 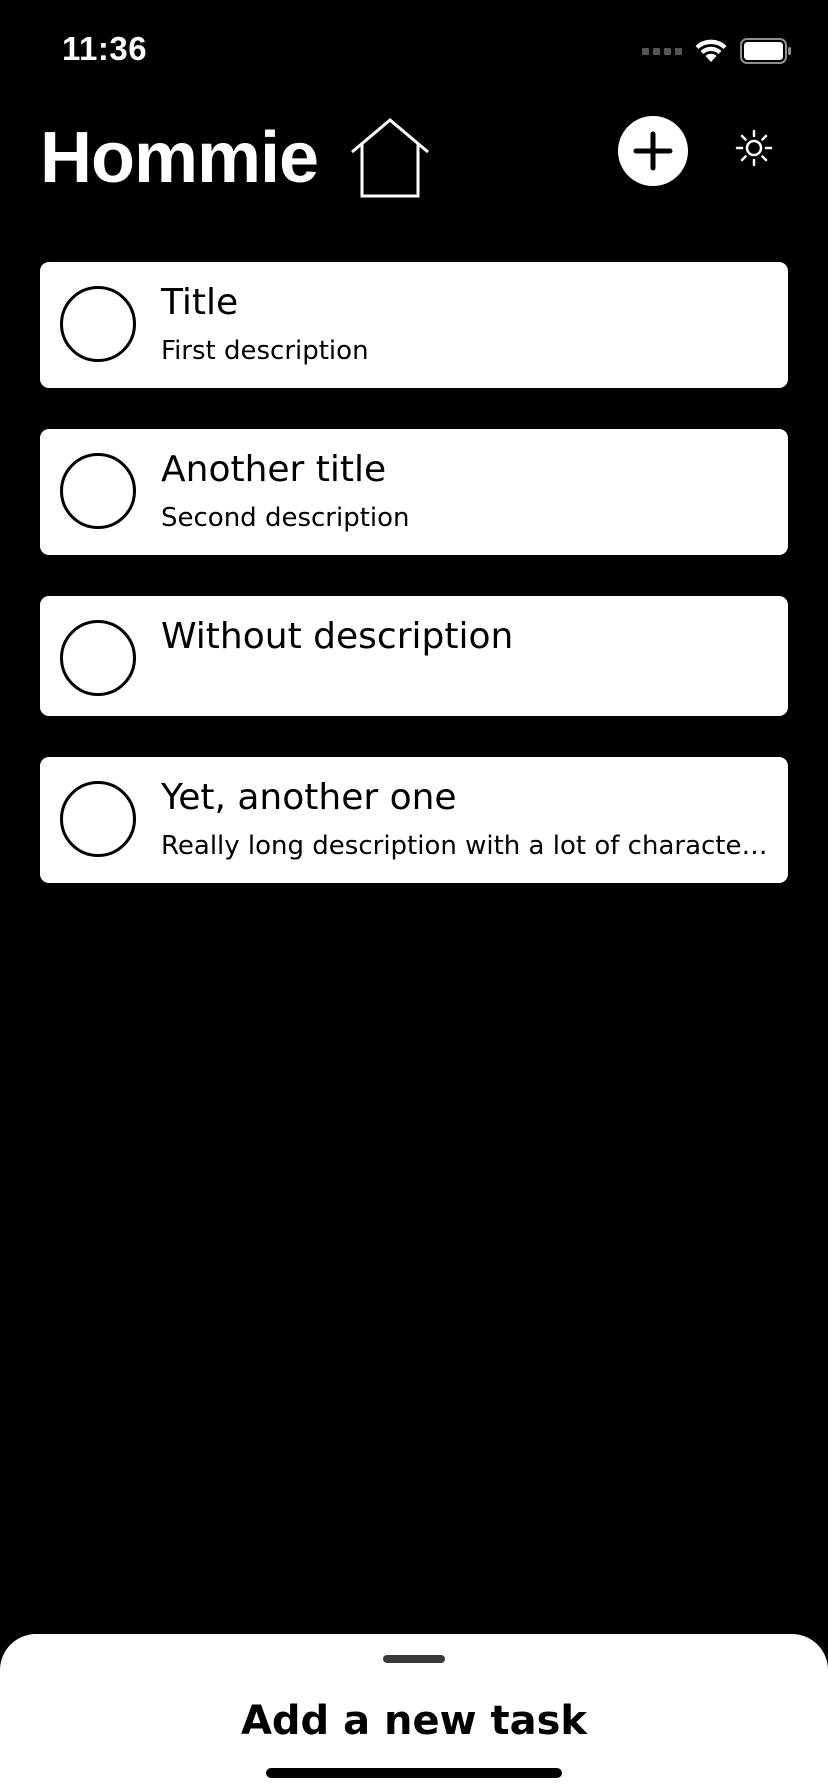 I want to click on task-card: Another title Second description, so click(x=414, y=492).